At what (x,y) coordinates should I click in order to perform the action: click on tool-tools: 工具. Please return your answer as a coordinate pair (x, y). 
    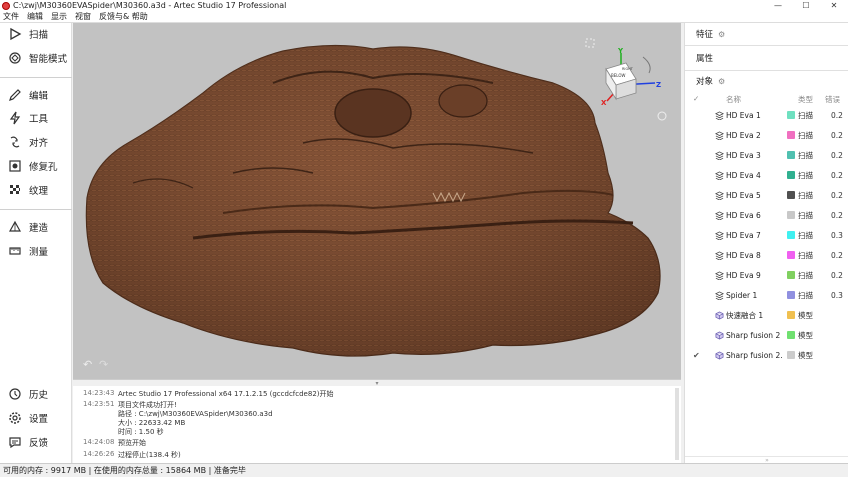
    Looking at the image, I should click on (36, 118).